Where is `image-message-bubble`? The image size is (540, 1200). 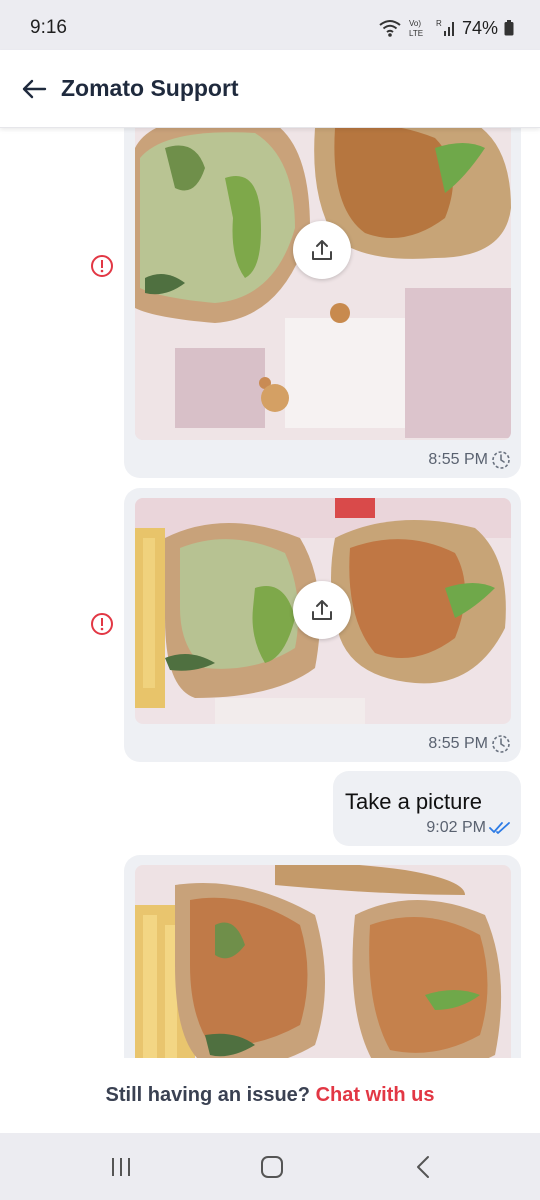
image-message-bubble is located at coordinates (322, 956).